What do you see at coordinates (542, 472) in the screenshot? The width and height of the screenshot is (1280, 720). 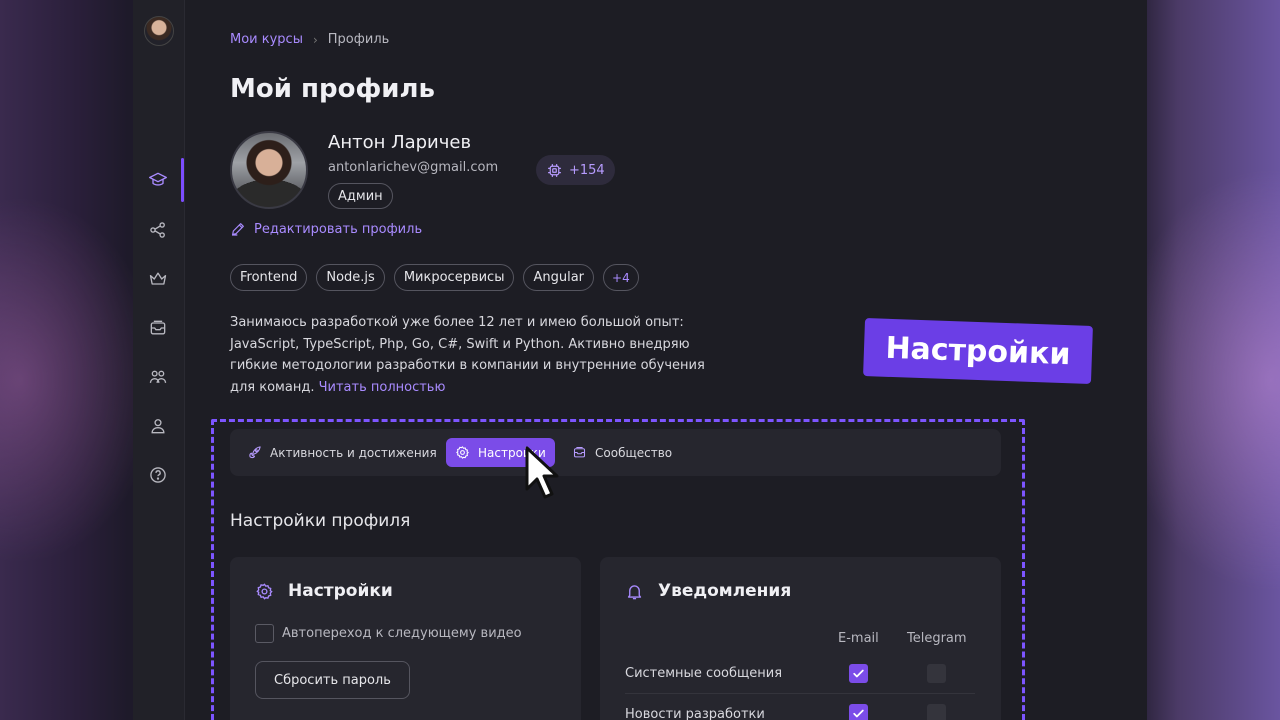 I see `mouse-cursor-icon` at bounding box center [542, 472].